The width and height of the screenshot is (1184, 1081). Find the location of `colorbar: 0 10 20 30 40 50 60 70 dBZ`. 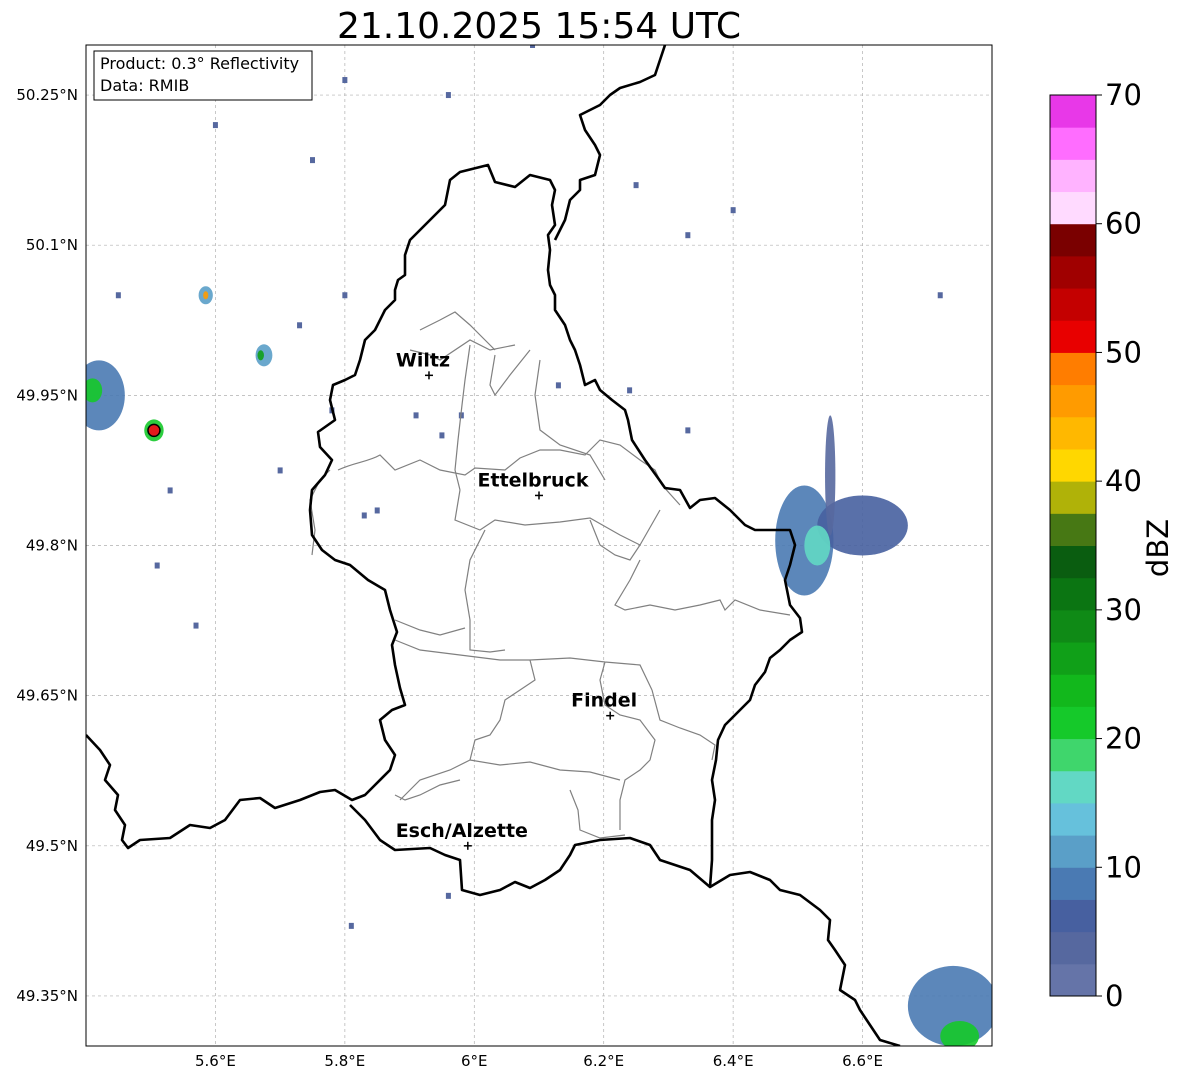

colorbar: 0 10 20 30 40 50 60 70 dBZ is located at coordinates (1112, 545).